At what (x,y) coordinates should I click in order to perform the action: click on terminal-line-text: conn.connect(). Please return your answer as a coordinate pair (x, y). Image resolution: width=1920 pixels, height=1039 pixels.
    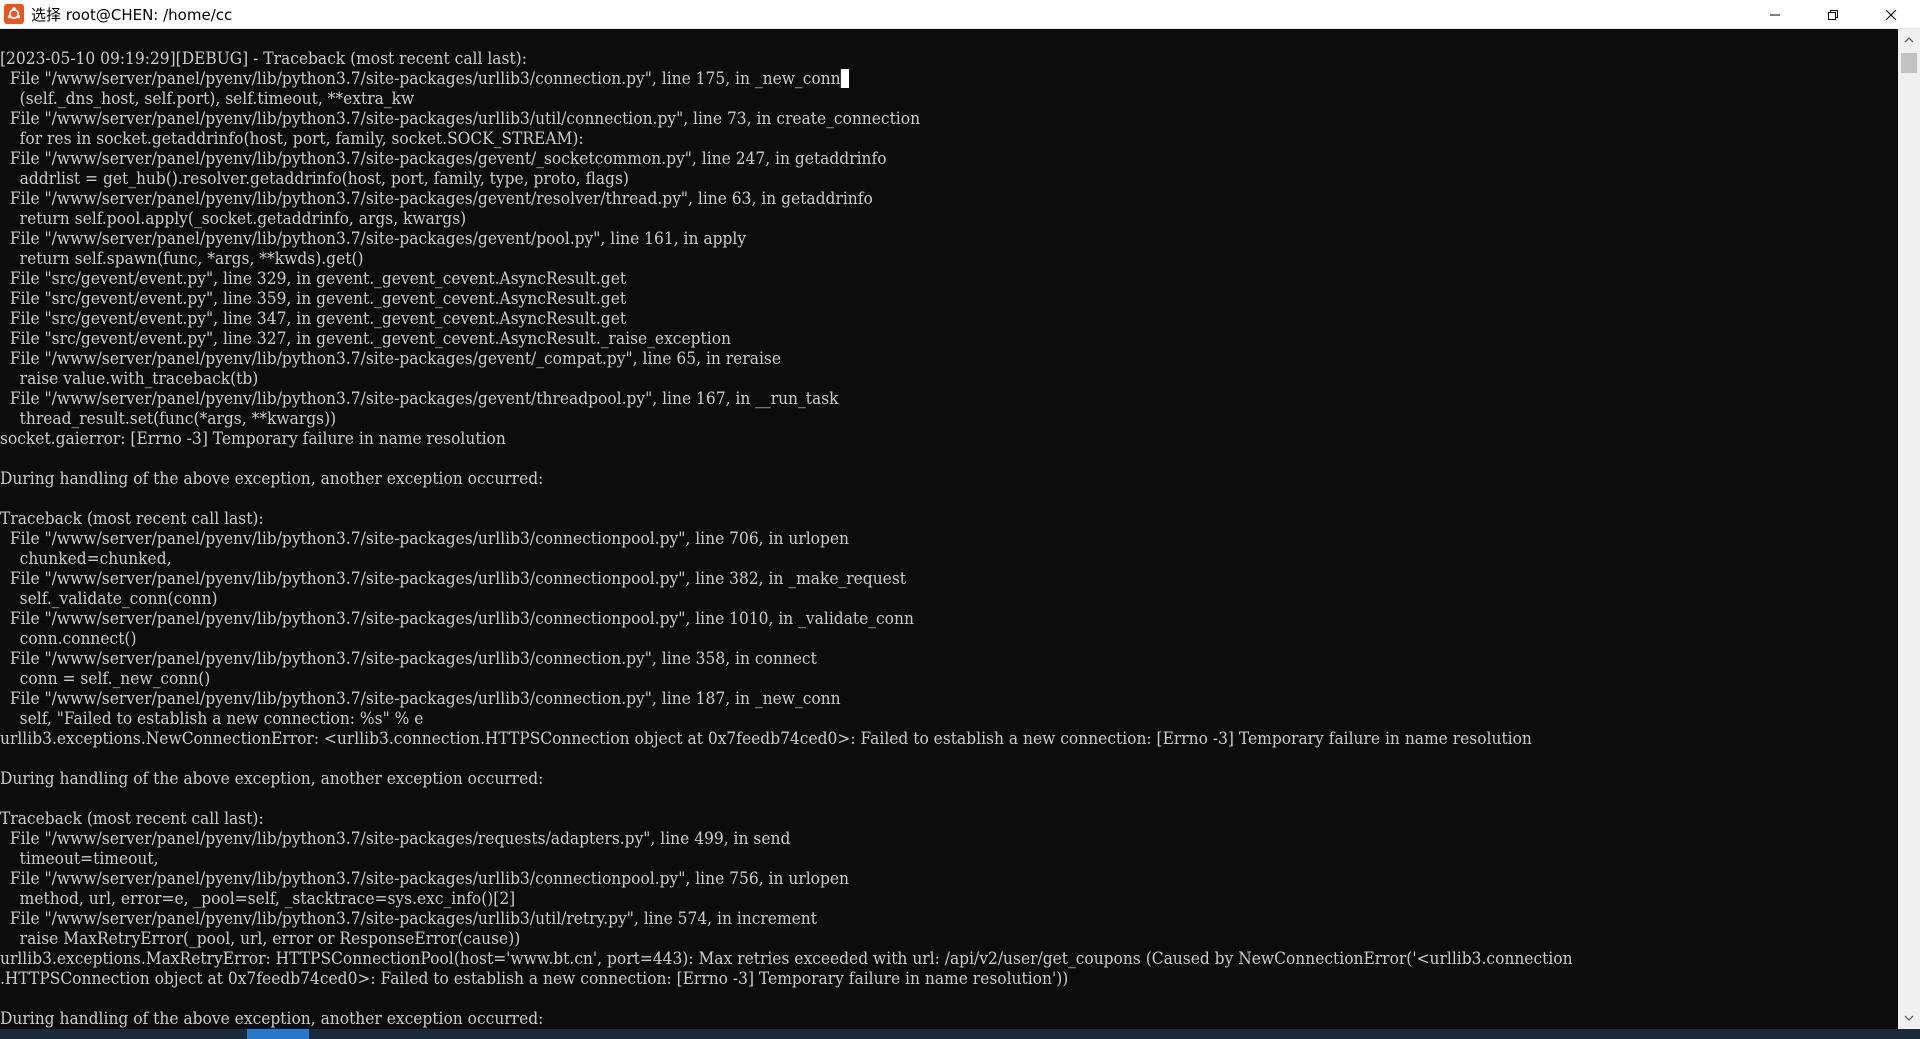
    Looking at the image, I should click on (68, 639).